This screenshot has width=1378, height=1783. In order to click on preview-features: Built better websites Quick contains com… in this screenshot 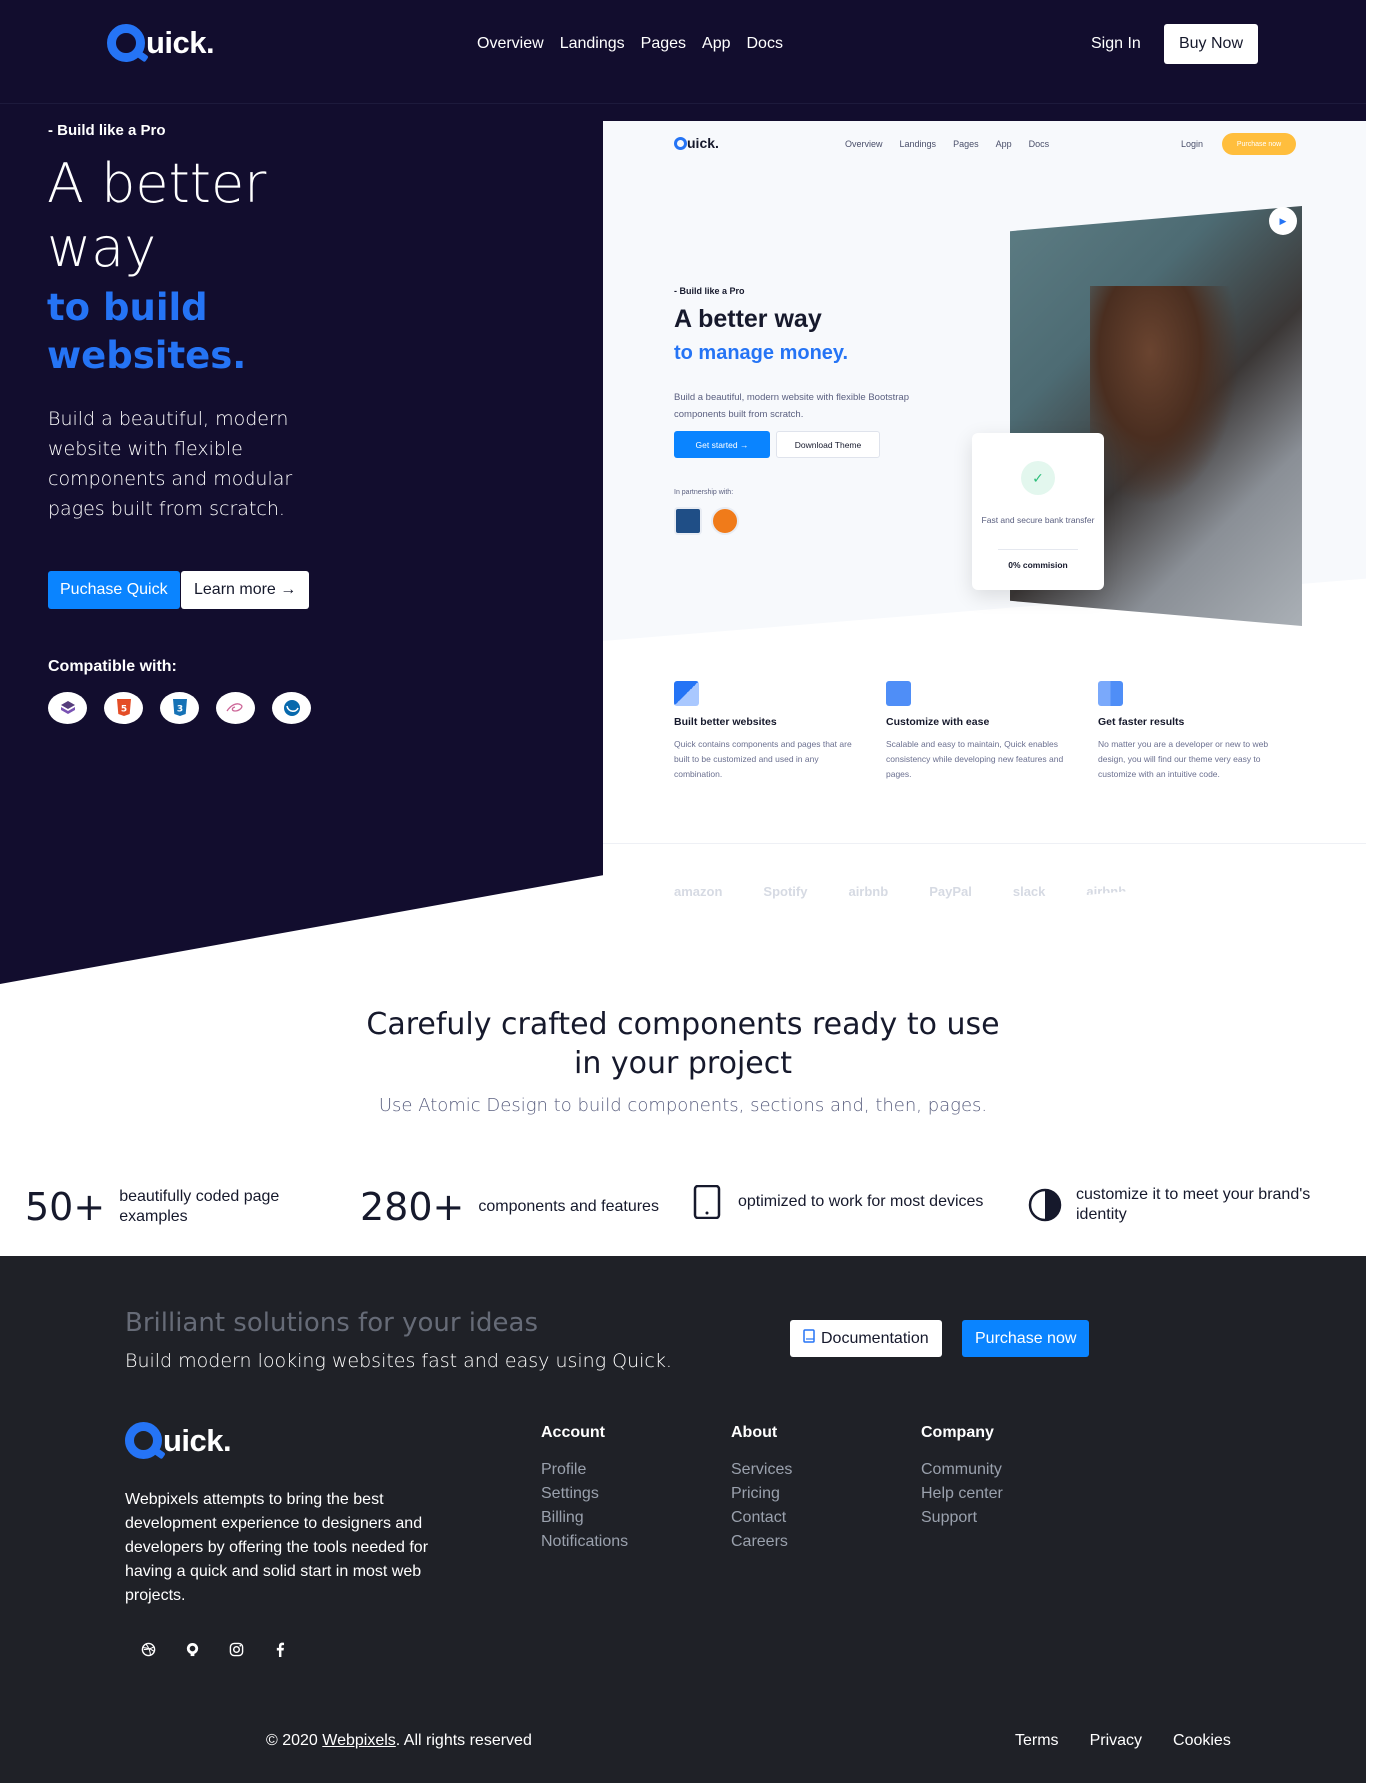, I will do `click(980, 731)`.